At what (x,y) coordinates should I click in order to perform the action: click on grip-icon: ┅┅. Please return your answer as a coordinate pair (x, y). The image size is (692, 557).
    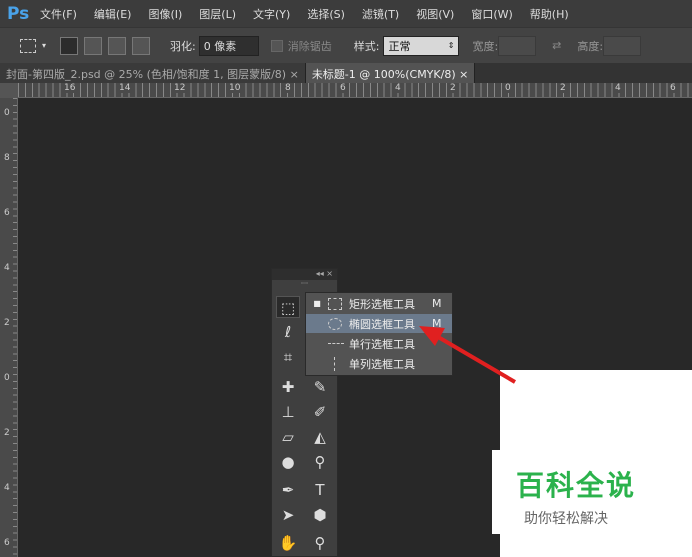
    Looking at the image, I should click on (304, 284).